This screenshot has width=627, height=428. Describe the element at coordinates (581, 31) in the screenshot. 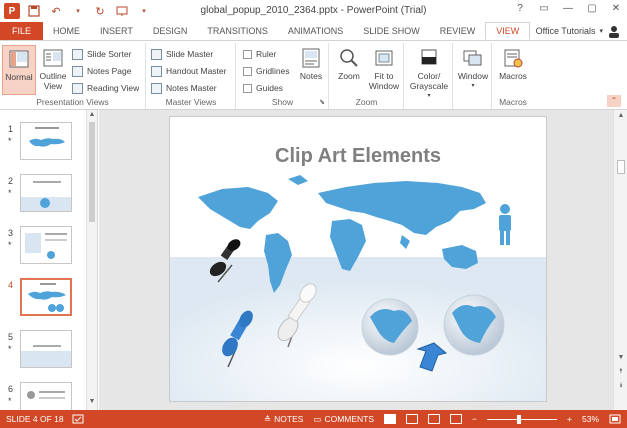

I see `account-menu: Office Tutorials ▾` at that location.